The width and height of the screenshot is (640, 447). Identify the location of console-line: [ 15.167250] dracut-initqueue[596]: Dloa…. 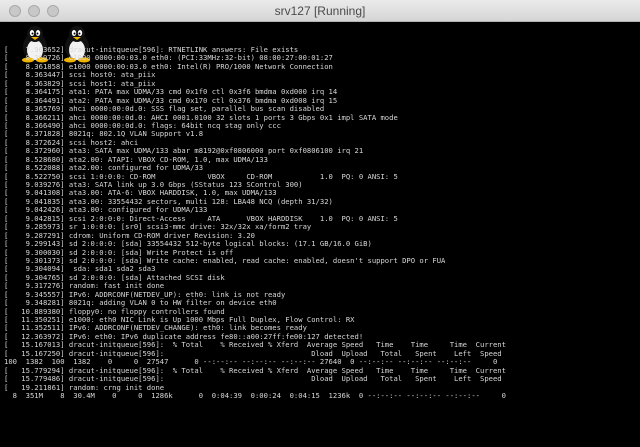
(253, 353).